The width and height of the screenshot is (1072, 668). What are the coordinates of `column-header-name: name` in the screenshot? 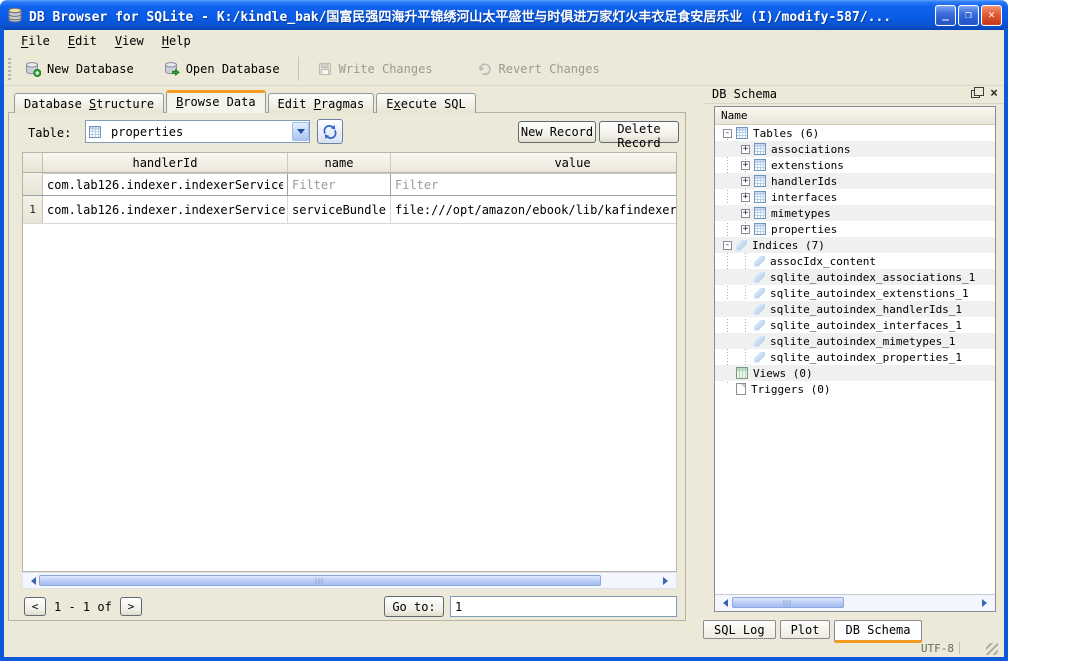 It's located at (339, 162).